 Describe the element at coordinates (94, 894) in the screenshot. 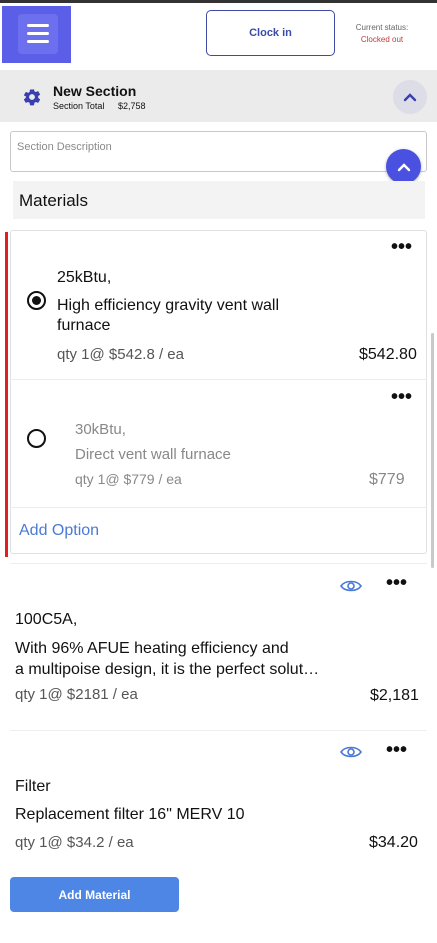

I see `add-material-button: Add Material` at that location.